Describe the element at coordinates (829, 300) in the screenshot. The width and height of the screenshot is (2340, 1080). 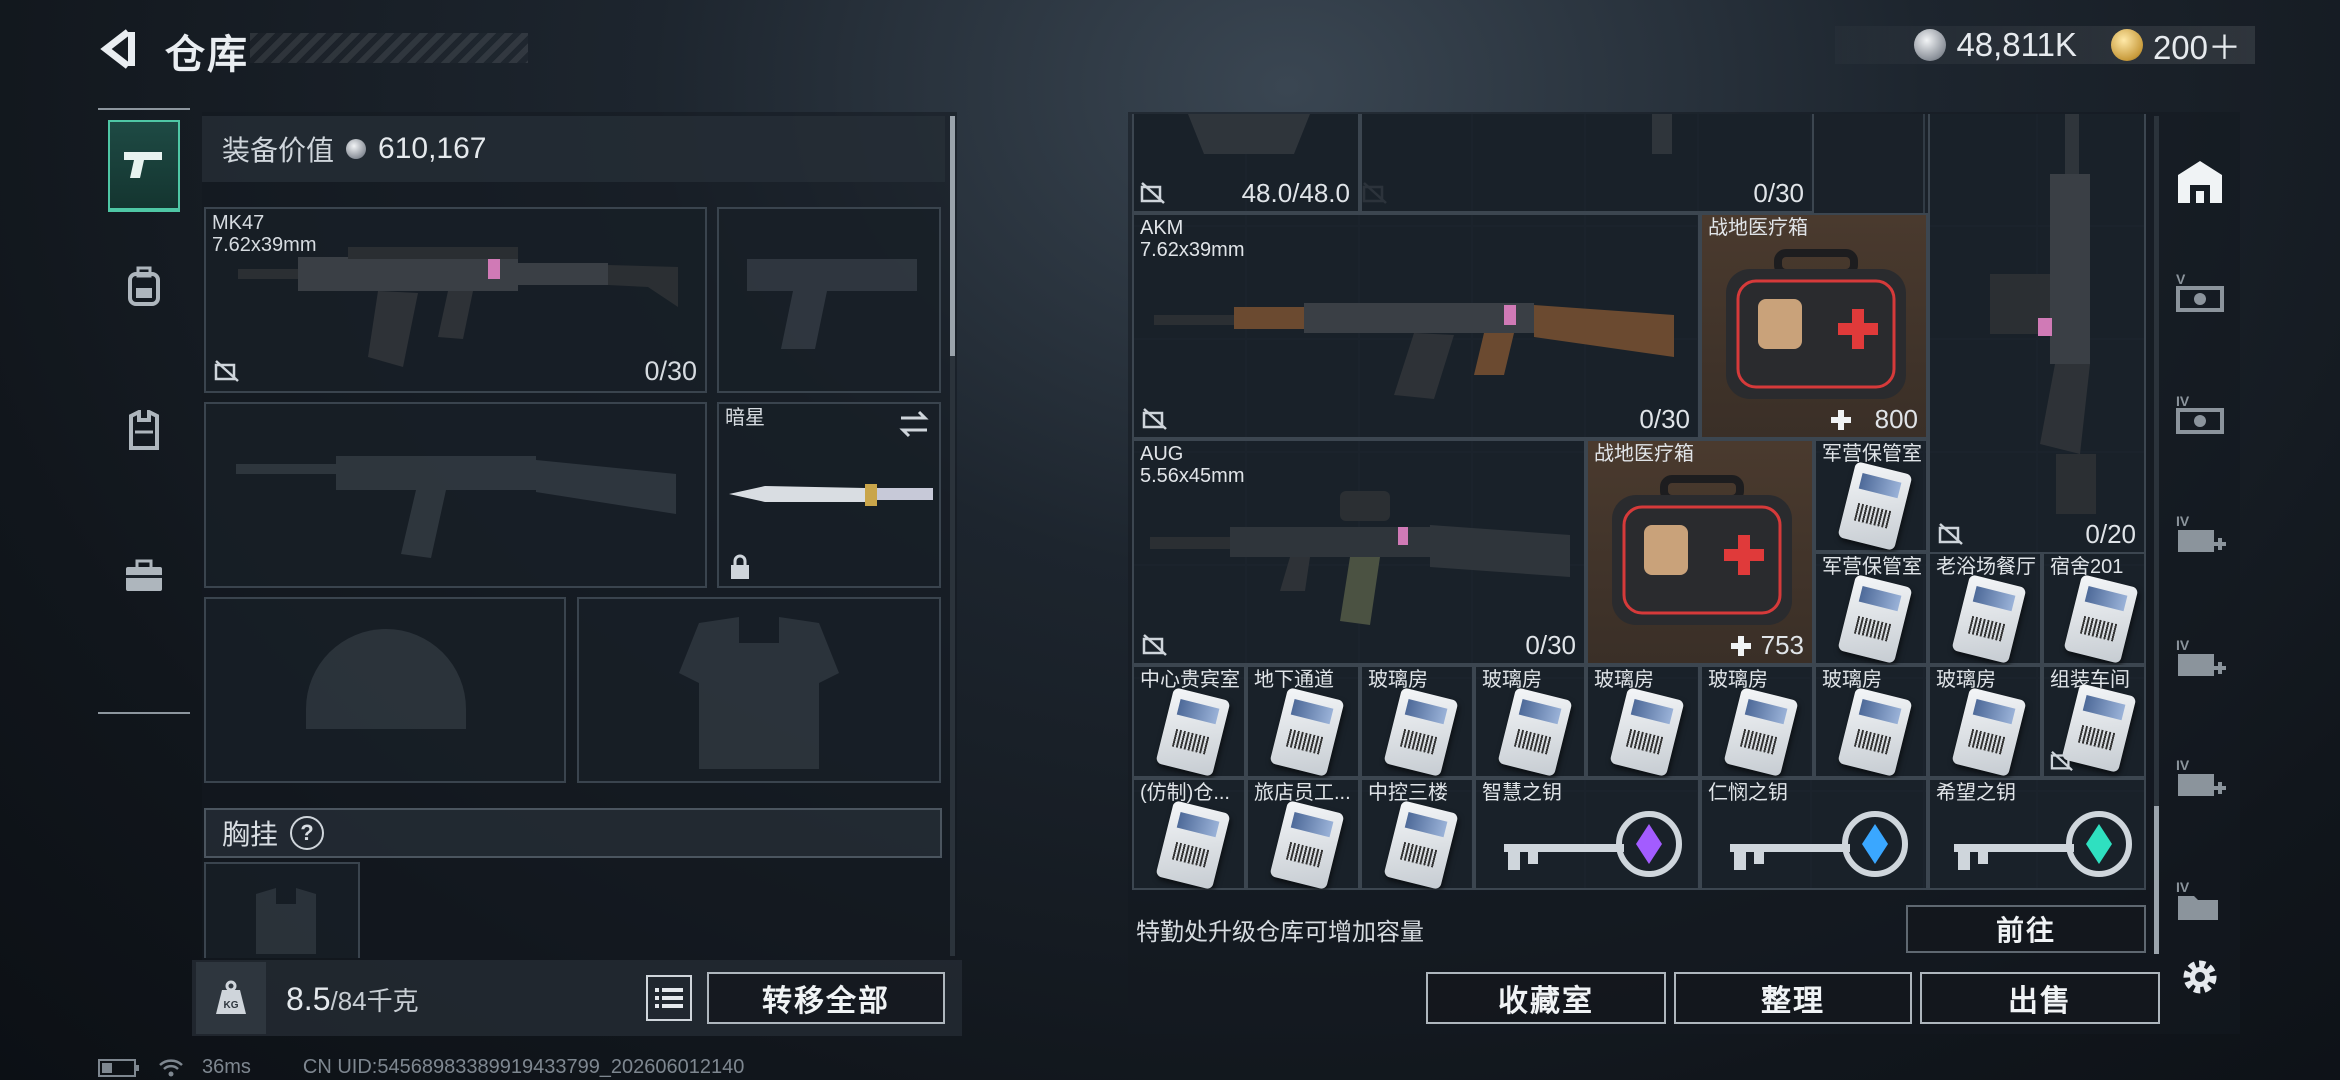
I see `sidearm-slot` at that location.